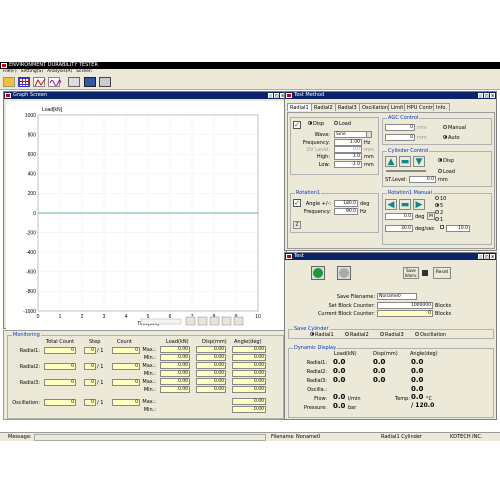 This screenshot has width=500, height=500. What do you see at coordinates (441, 107) in the screenshot?
I see `tab-info: Info.` at bounding box center [441, 107].